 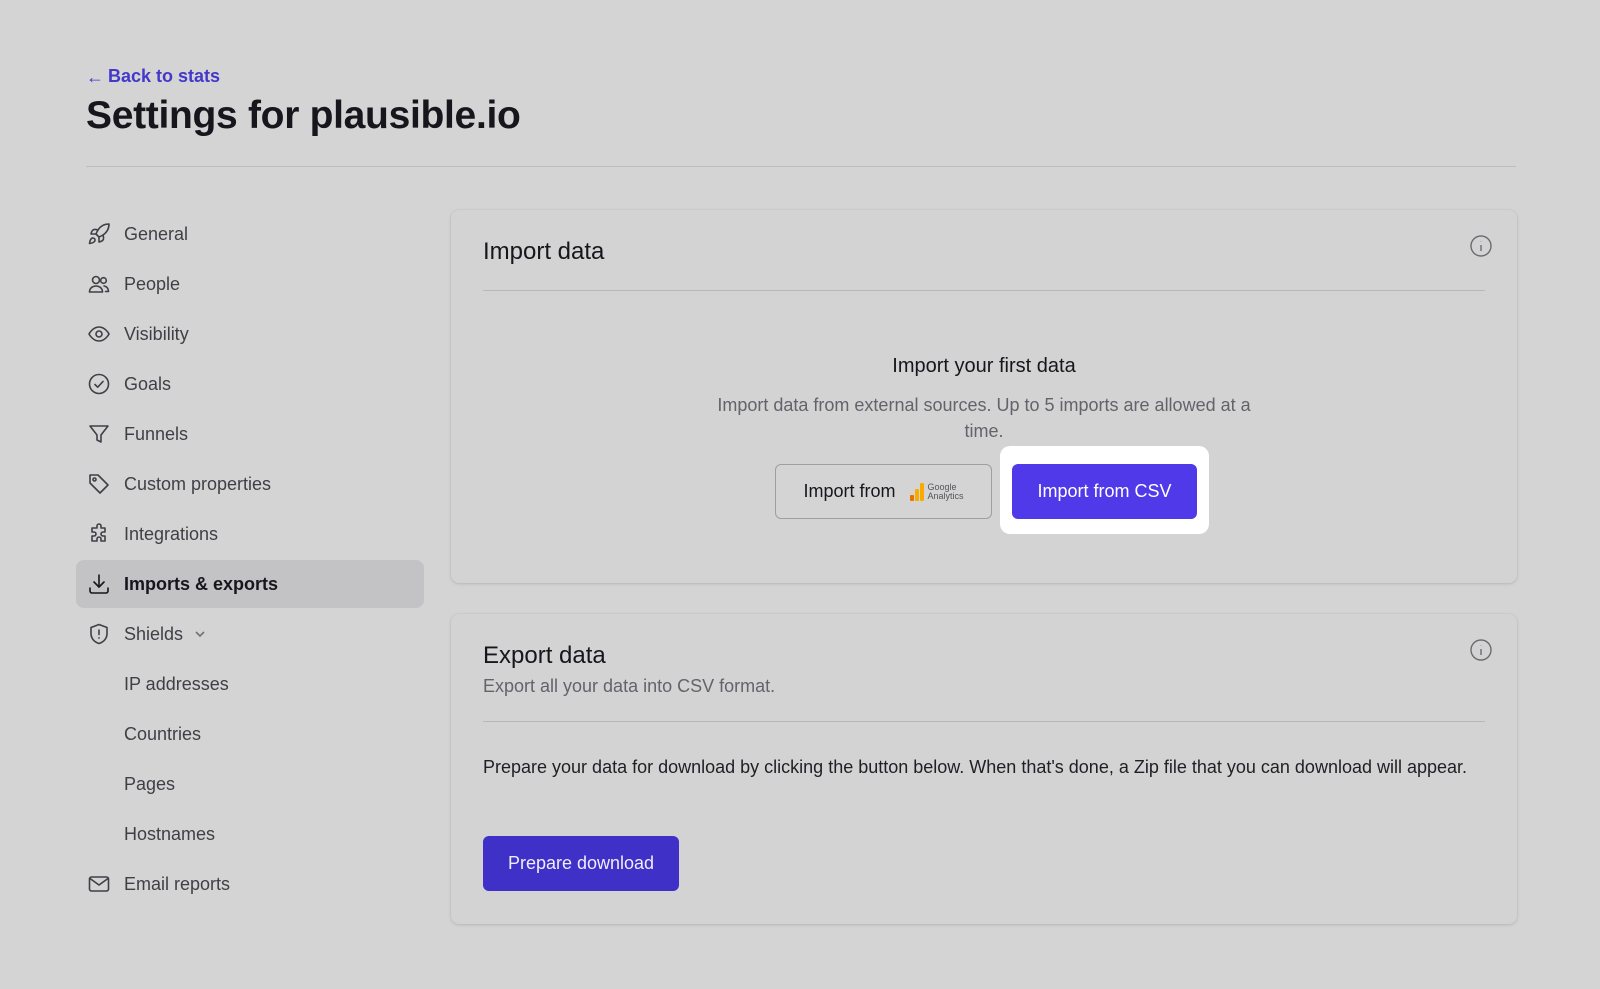 I want to click on sidebar-item-label: Countries, so click(x=163, y=733).